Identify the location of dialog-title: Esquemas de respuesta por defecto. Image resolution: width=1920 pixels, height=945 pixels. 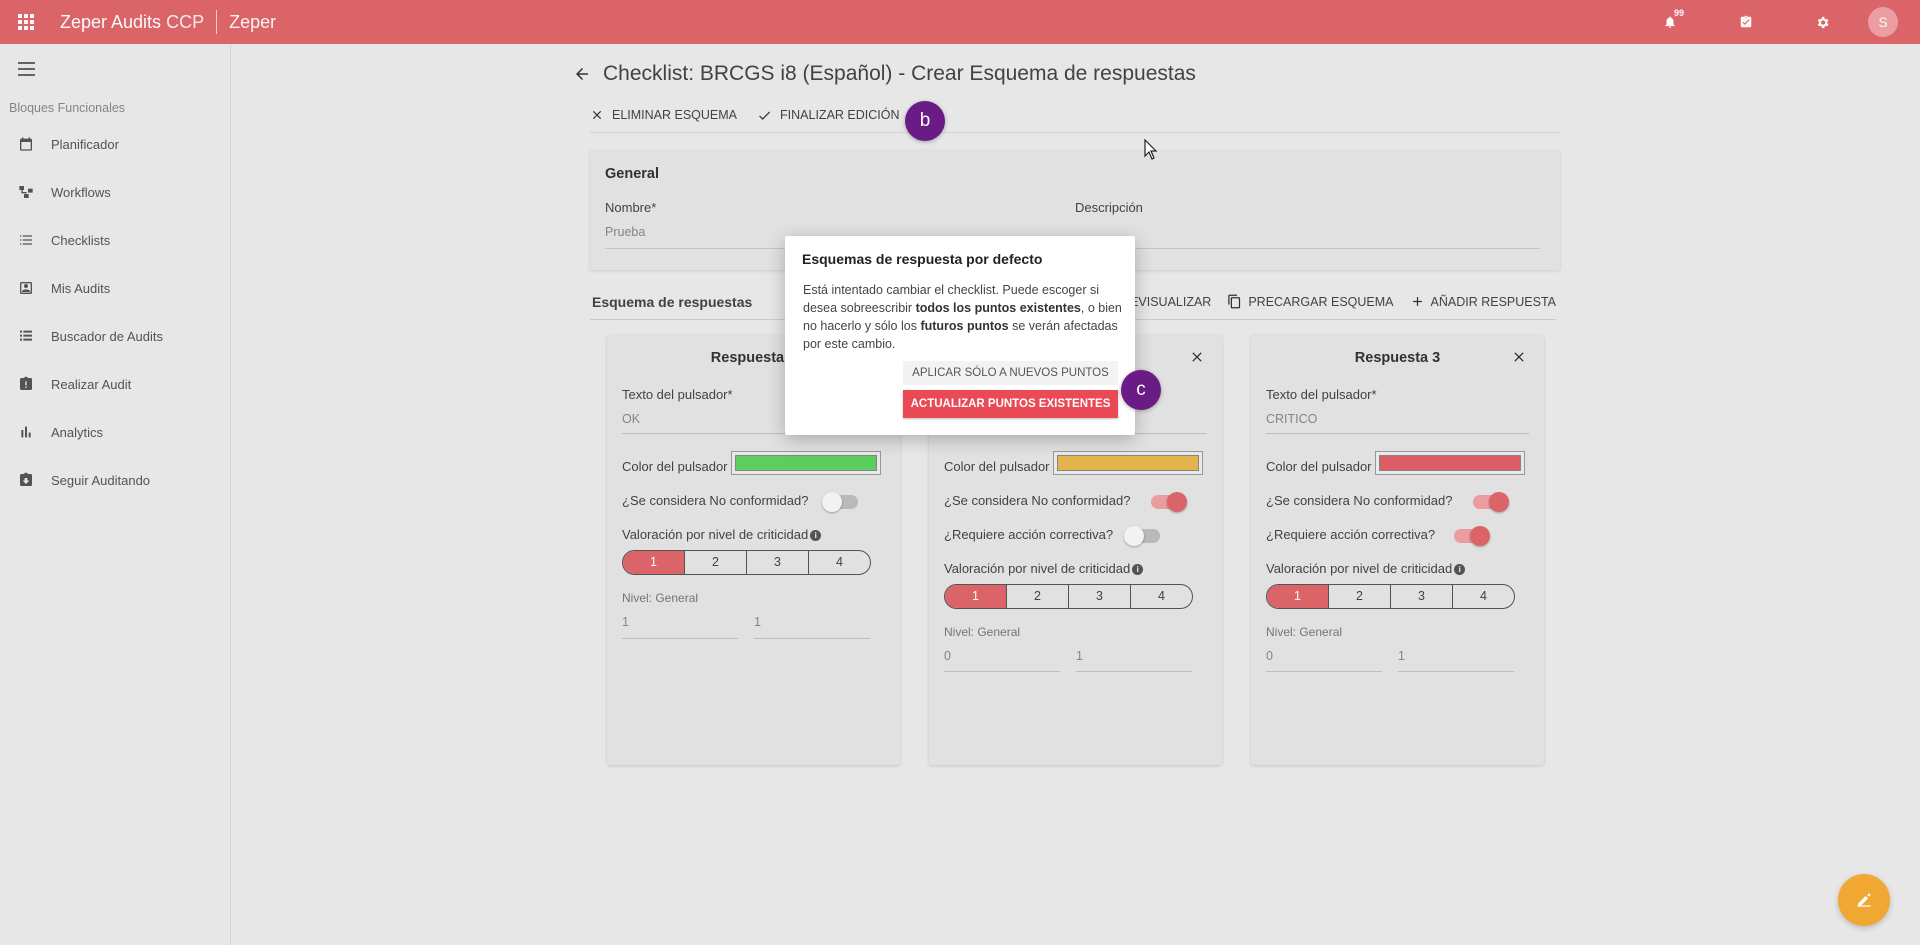
(922, 259).